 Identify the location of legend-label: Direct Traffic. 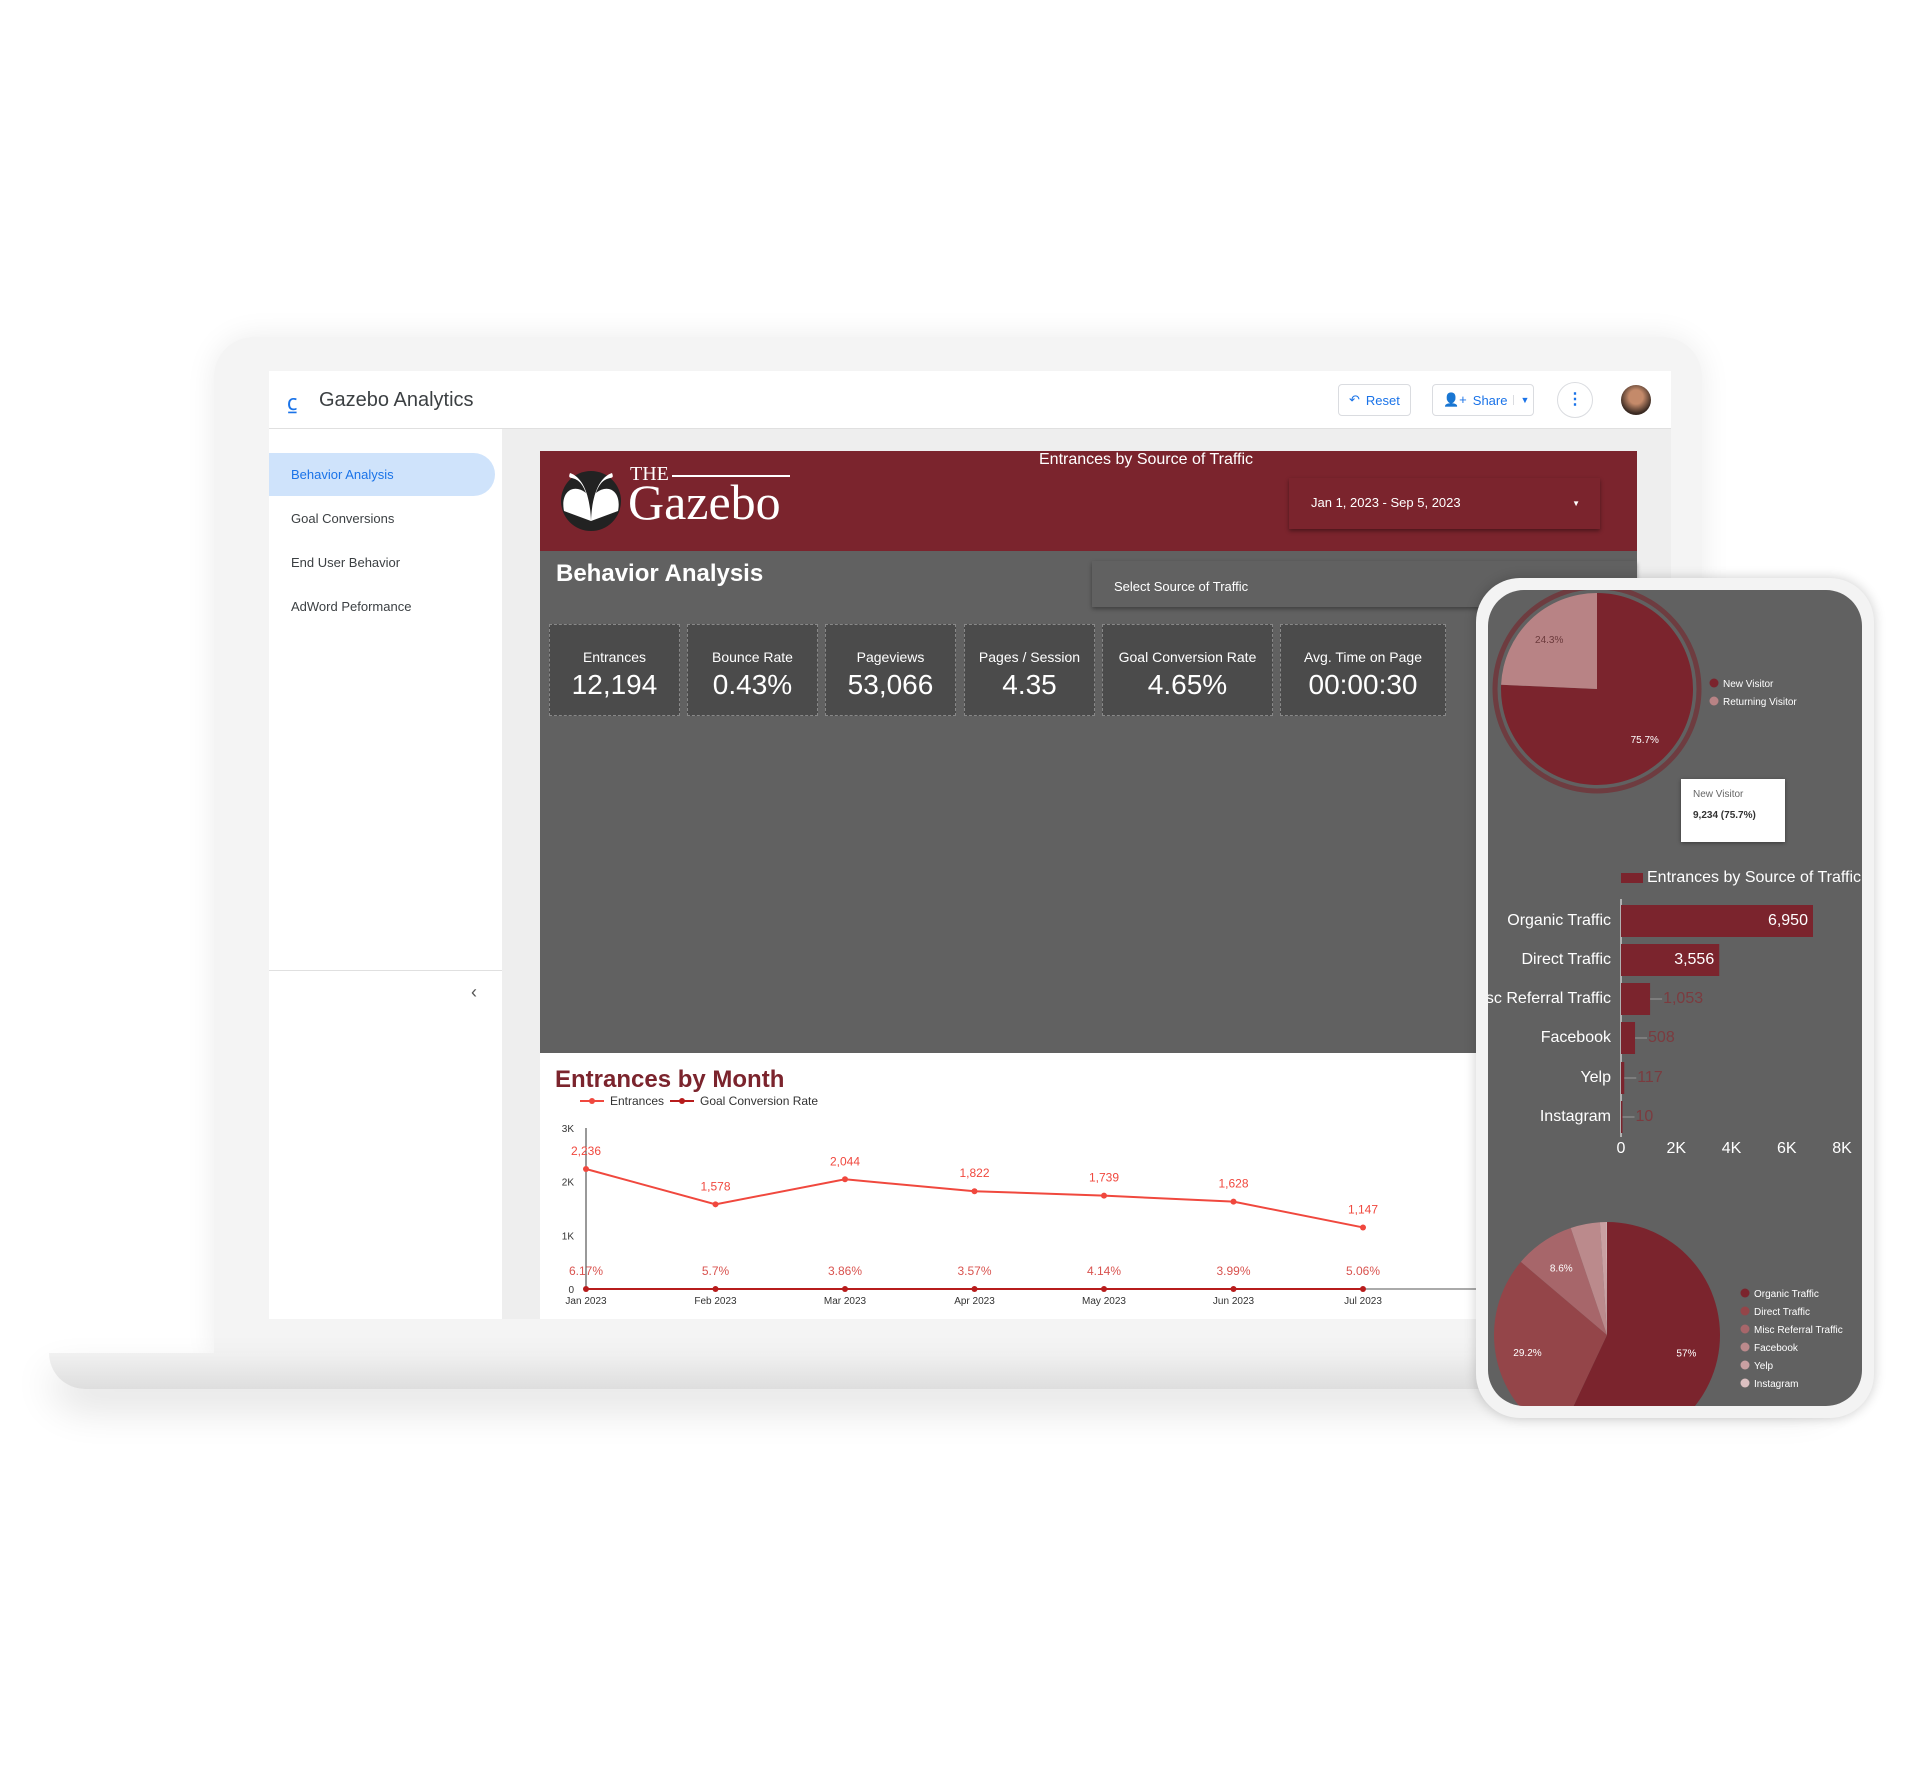
(1782, 1312).